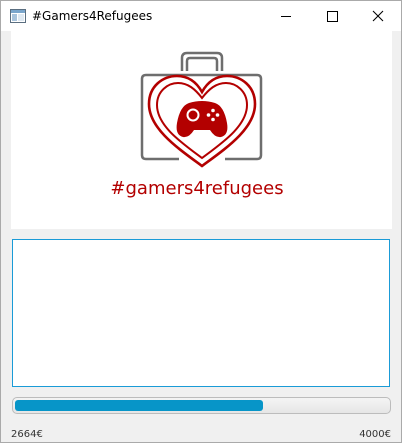 The height and width of the screenshot is (443, 402). Describe the element at coordinates (92, 16) in the screenshot. I see `window-title: #Gamers4Refugees` at that location.